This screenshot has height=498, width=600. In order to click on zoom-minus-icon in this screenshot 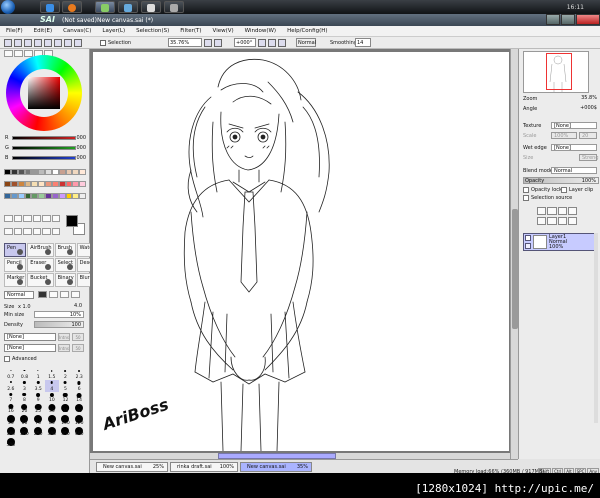, I will do `click(208, 43)`.